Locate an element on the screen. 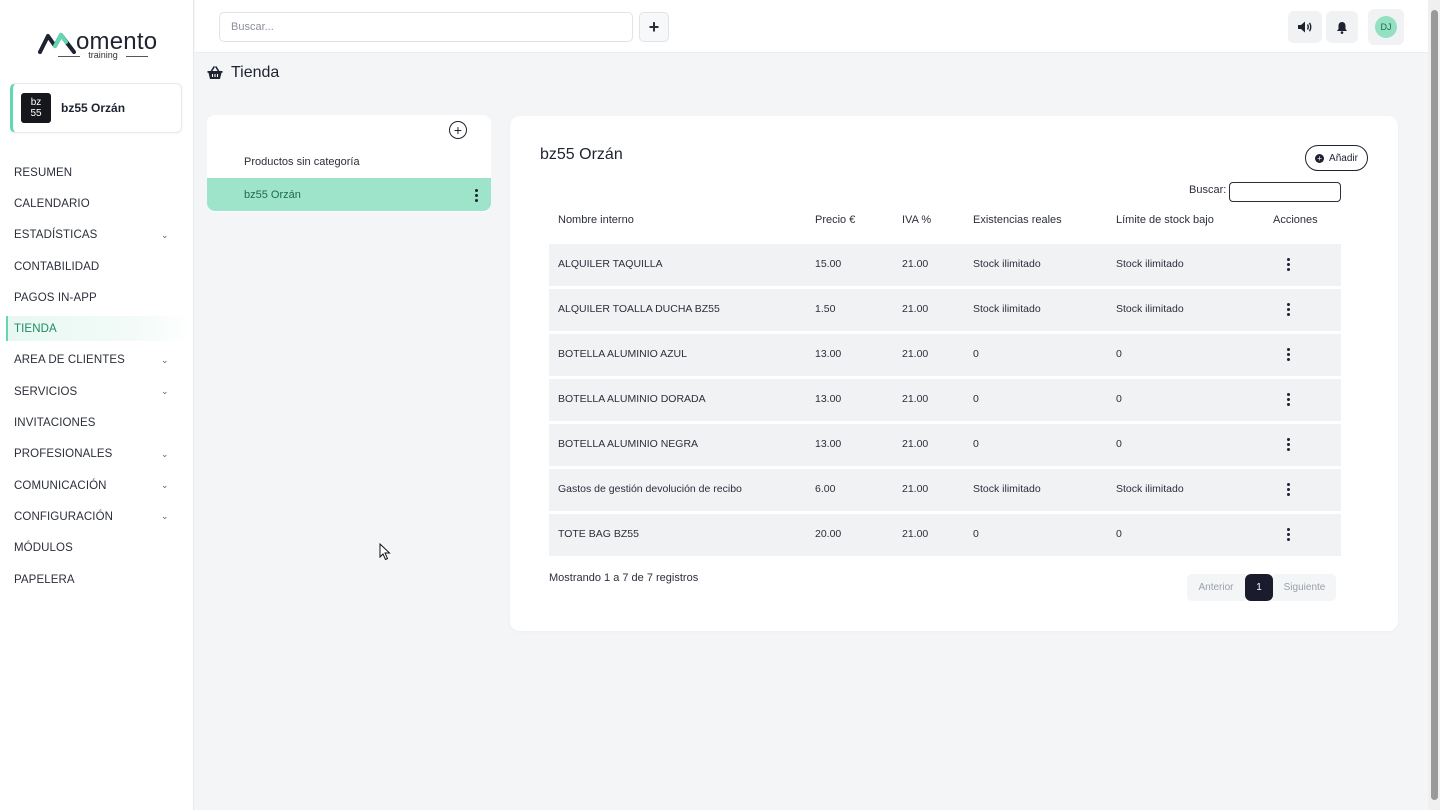  category-item-uncategorized: Productos sin categoría is located at coordinates (349, 161).